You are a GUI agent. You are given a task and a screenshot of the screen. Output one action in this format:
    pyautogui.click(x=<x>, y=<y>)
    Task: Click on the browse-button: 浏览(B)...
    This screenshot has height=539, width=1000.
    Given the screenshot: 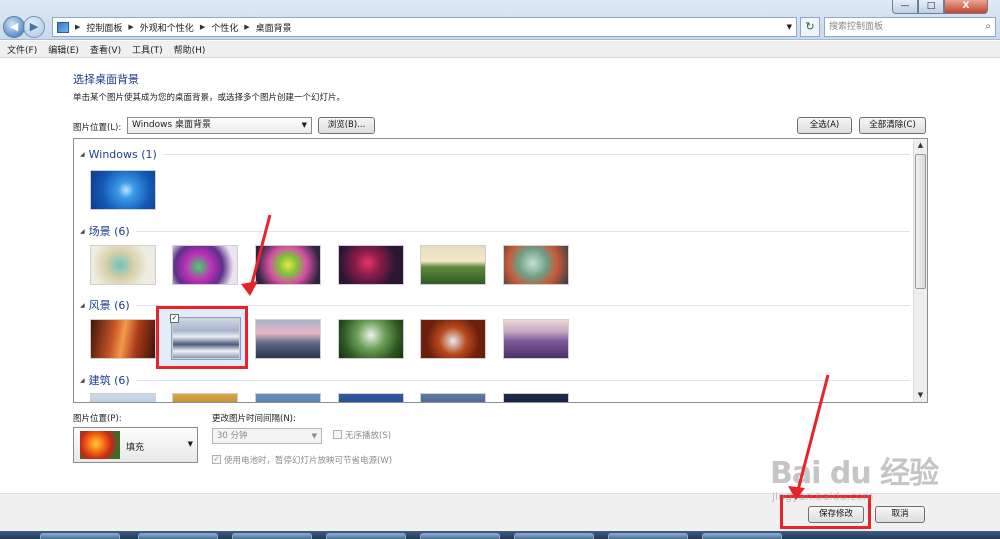 What is the action you would take?
    pyautogui.click(x=346, y=125)
    